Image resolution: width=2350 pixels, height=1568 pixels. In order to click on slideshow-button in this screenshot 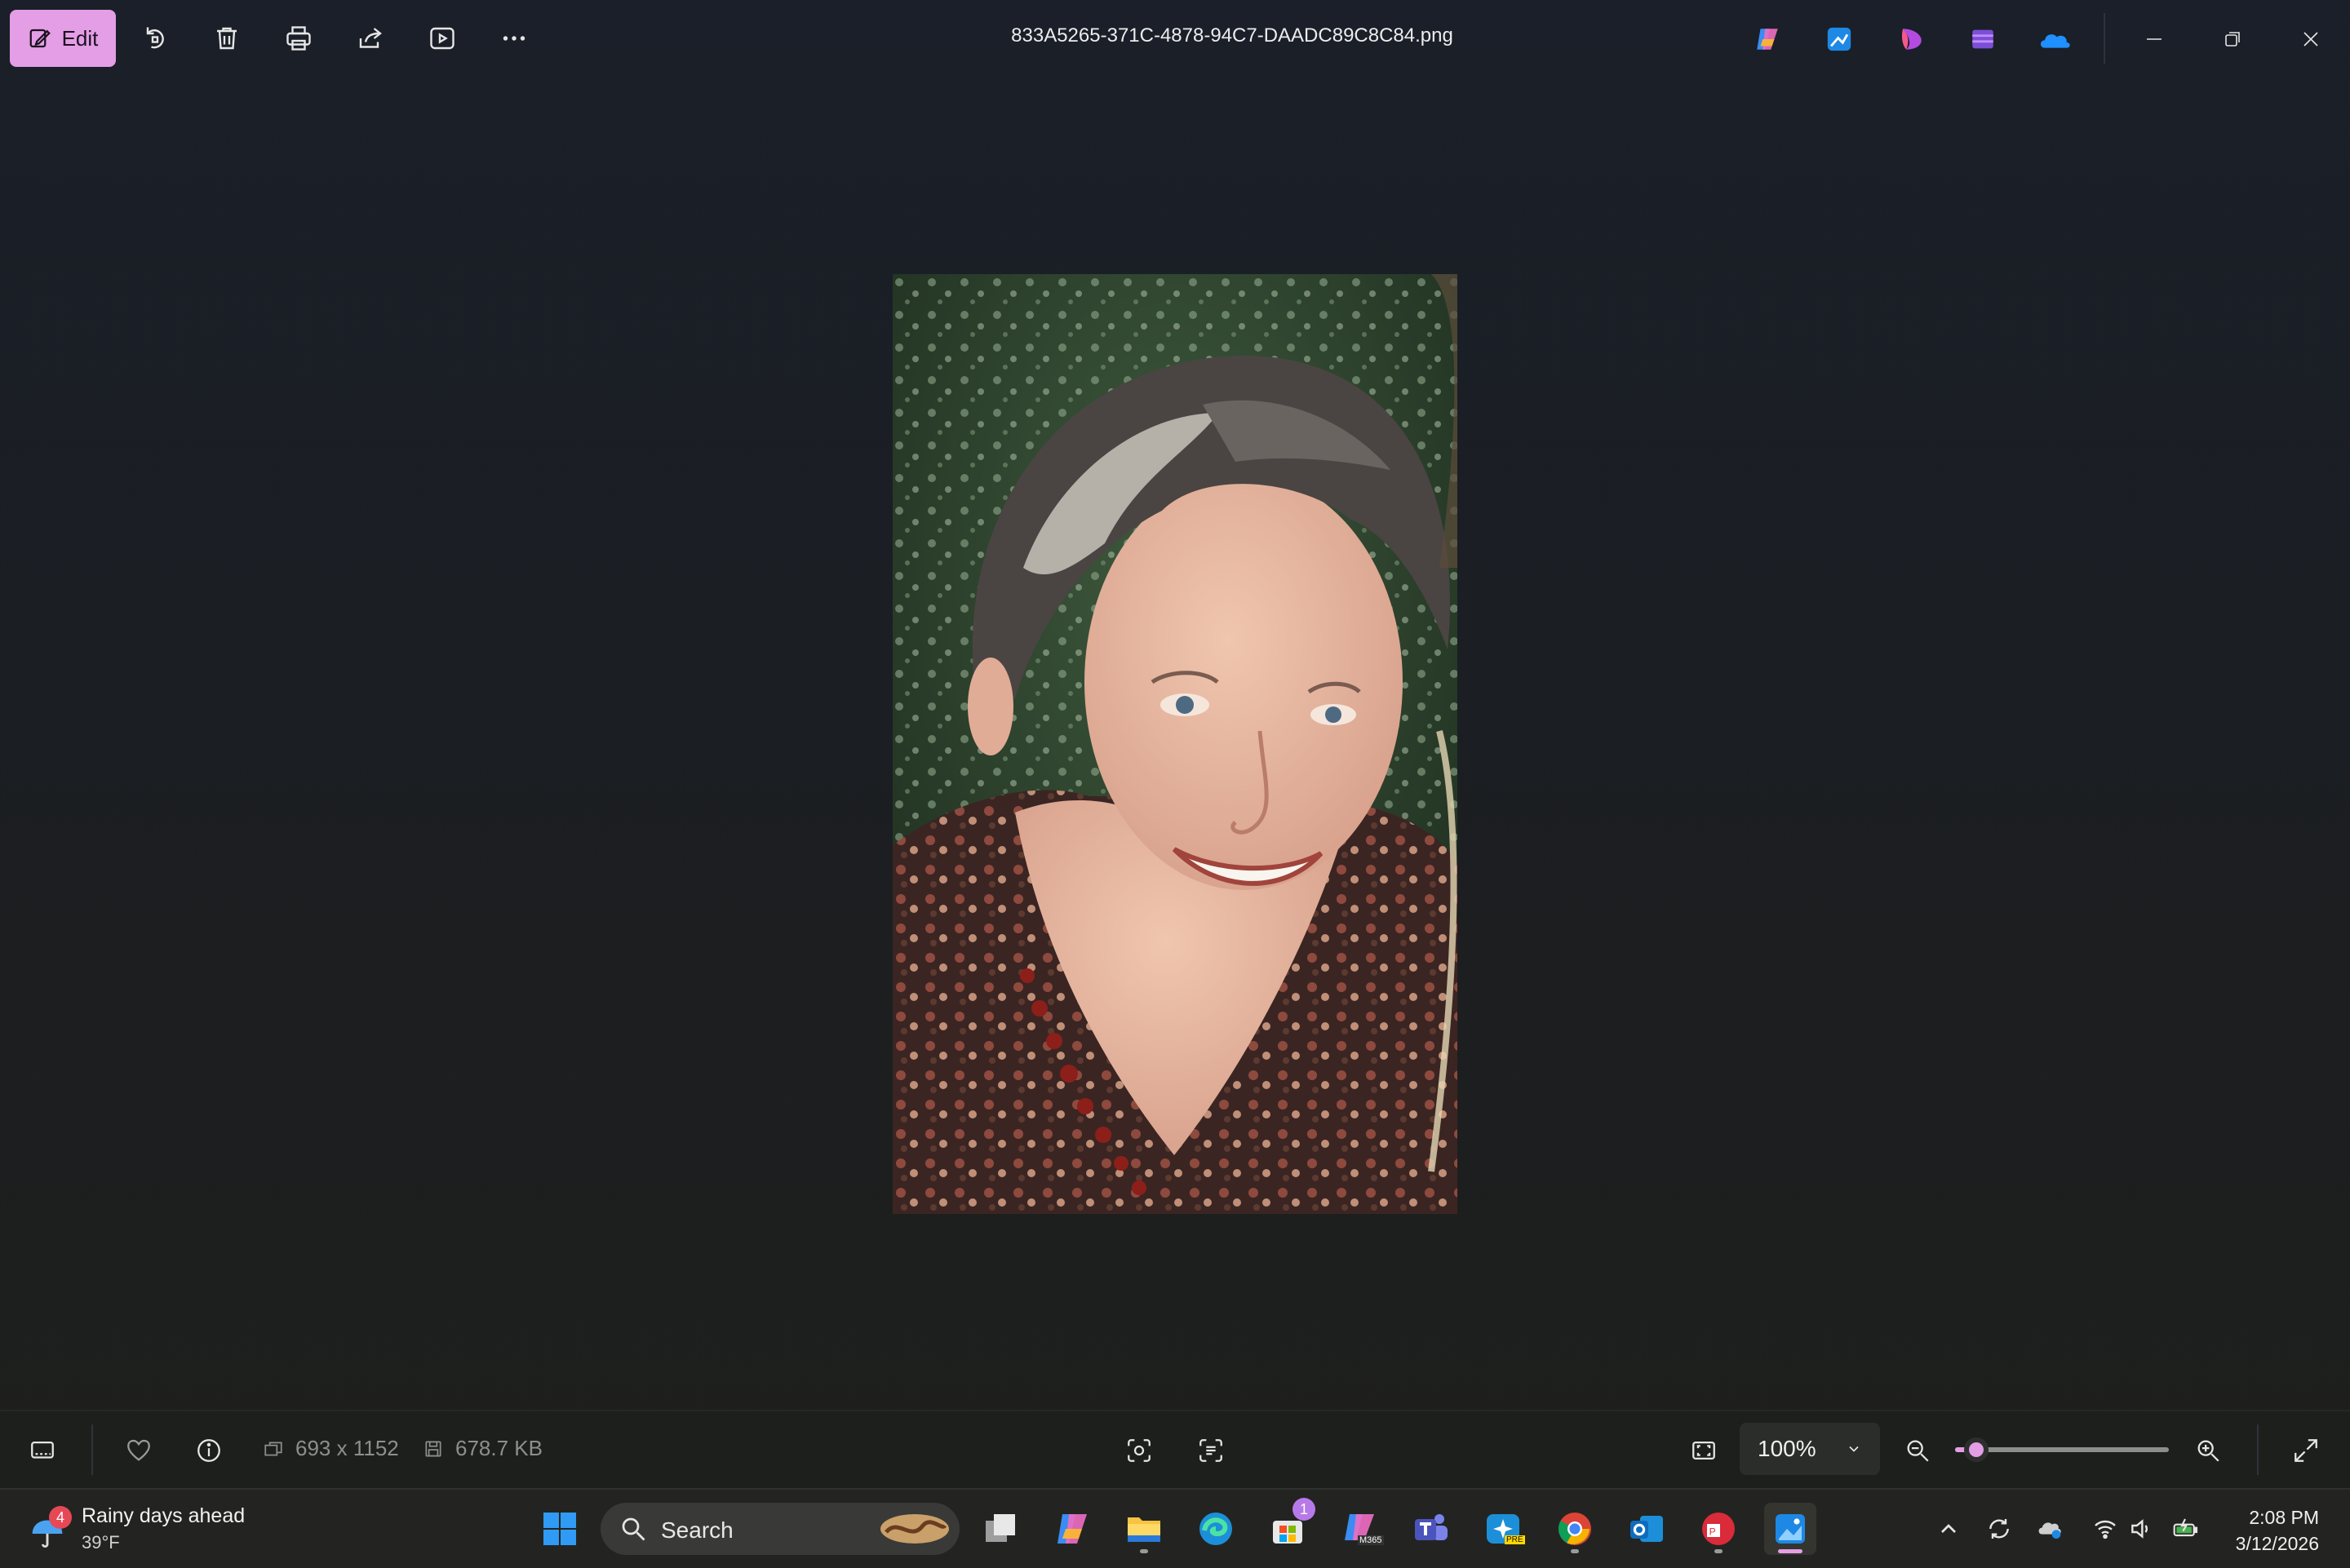, I will do `click(442, 38)`.